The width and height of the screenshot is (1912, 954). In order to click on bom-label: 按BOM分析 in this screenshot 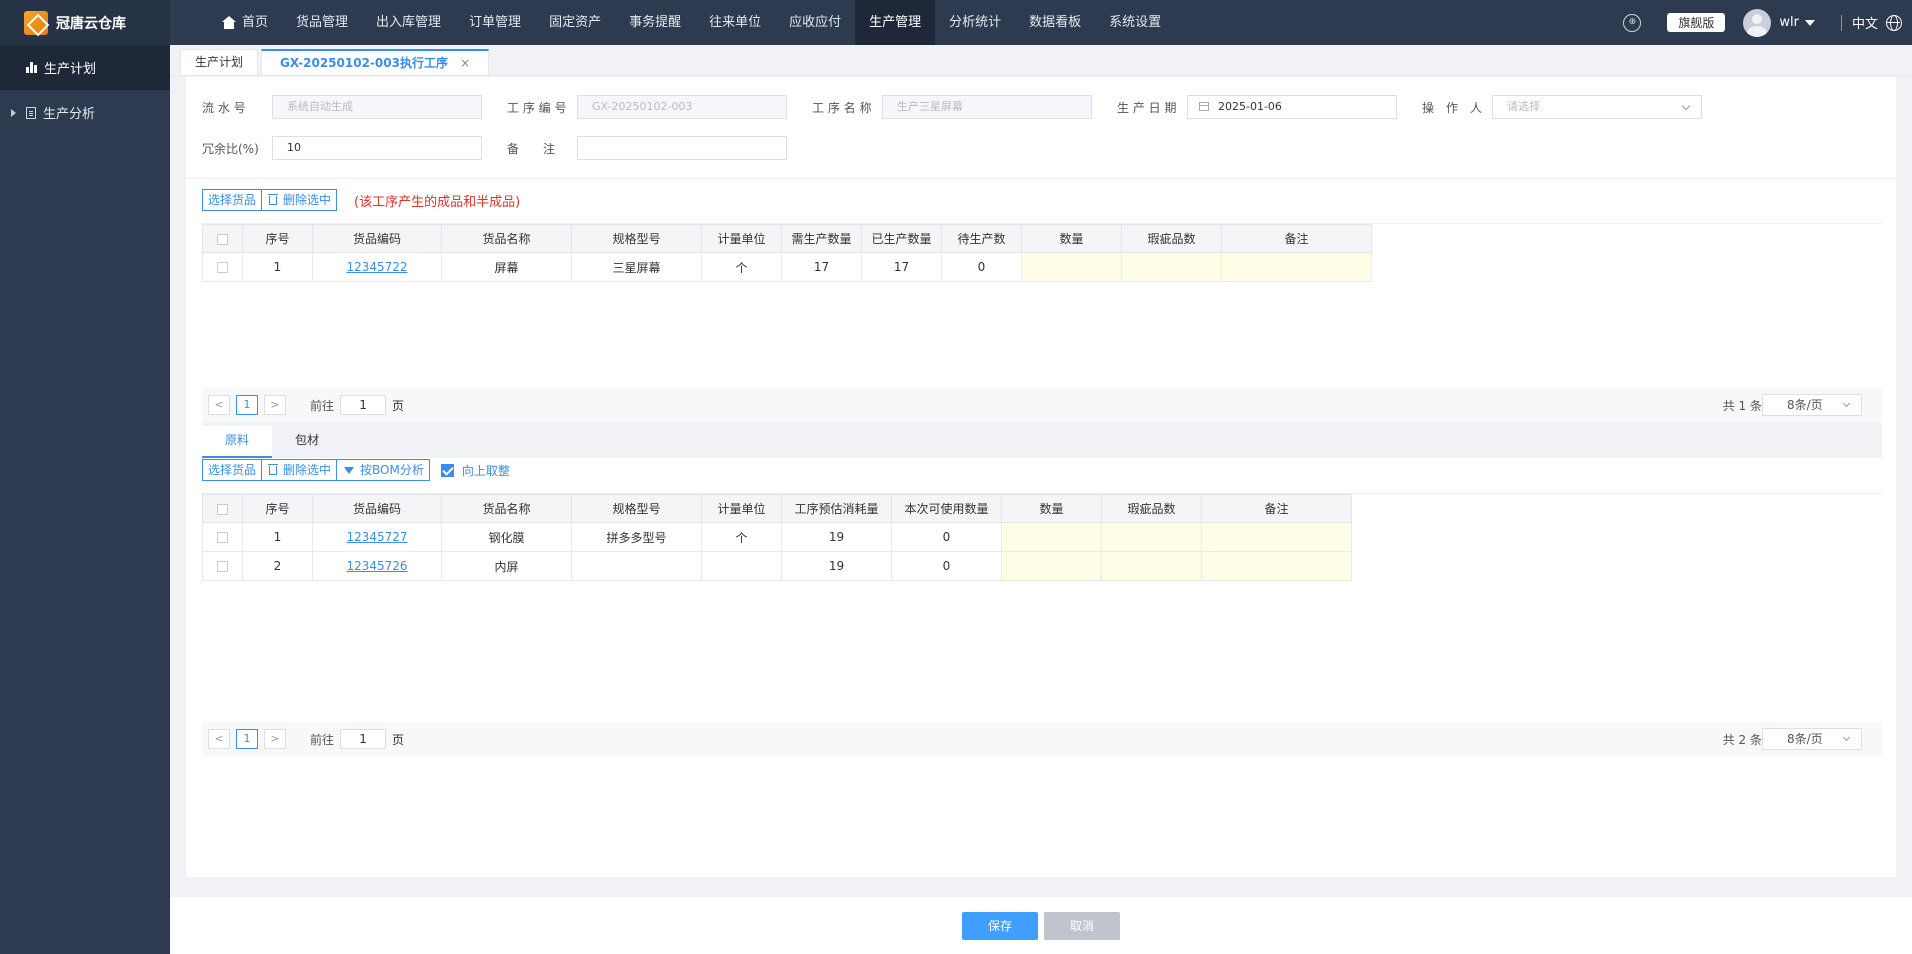, I will do `click(392, 470)`.